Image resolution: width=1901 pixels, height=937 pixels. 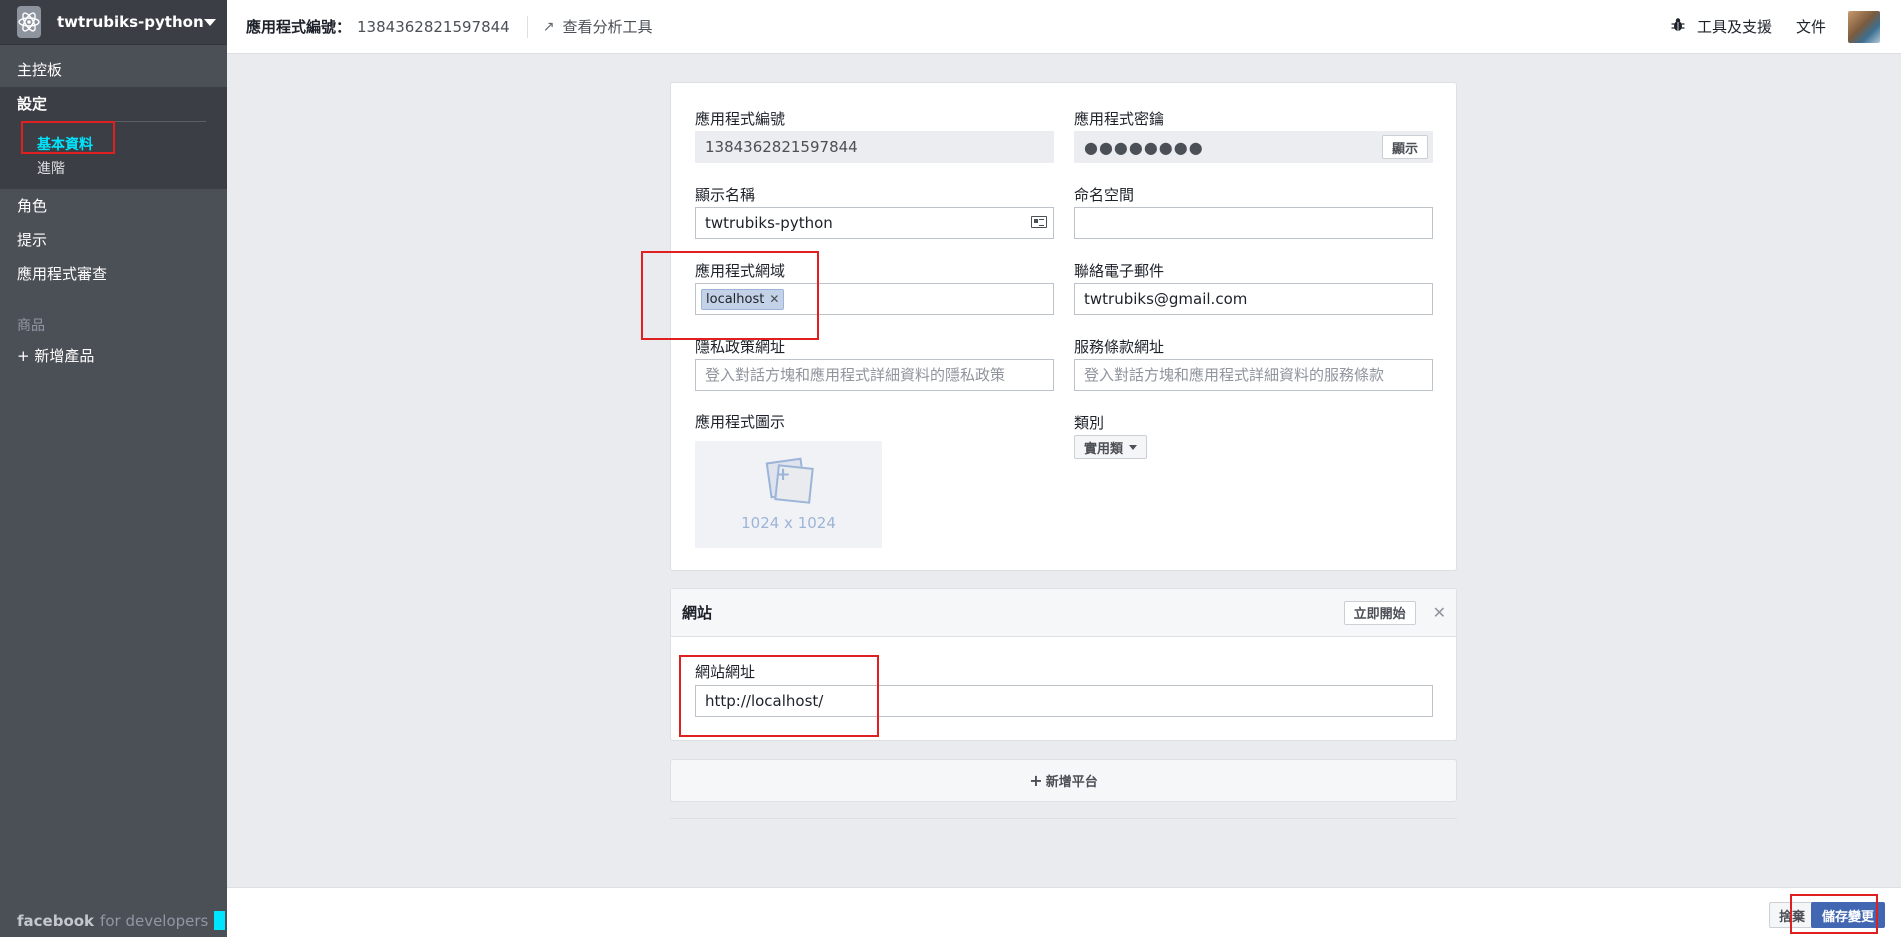 What do you see at coordinates (1258, 375) in the screenshot?
I see `tos-url-input` at bounding box center [1258, 375].